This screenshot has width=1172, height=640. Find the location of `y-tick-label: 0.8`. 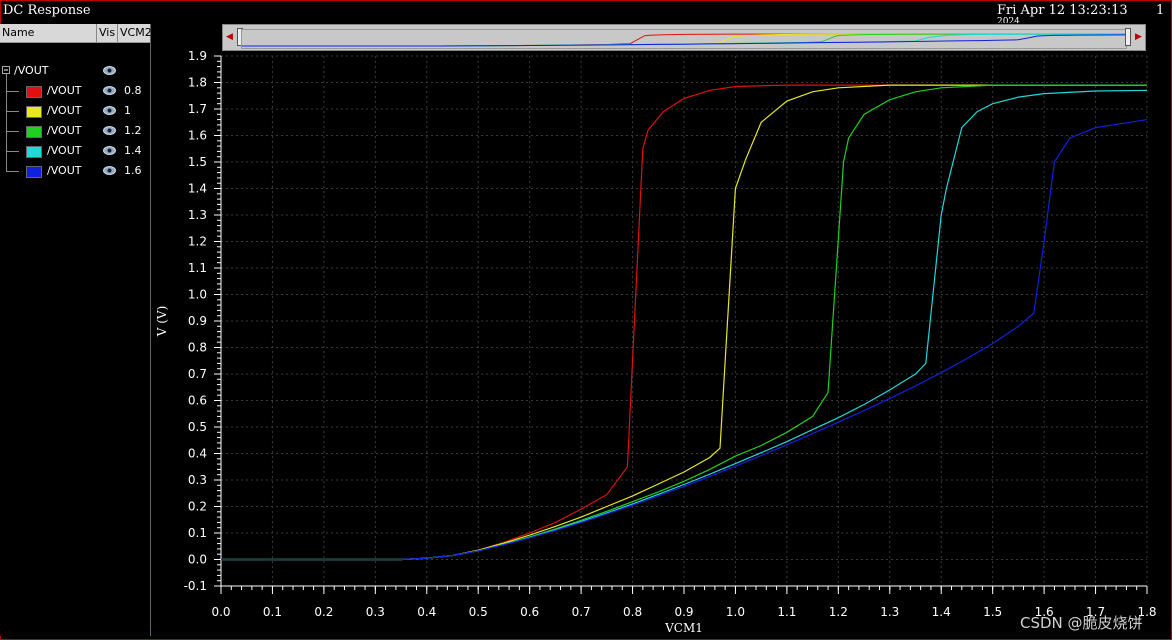

y-tick-label: 0.8 is located at coordinates (197, 348).